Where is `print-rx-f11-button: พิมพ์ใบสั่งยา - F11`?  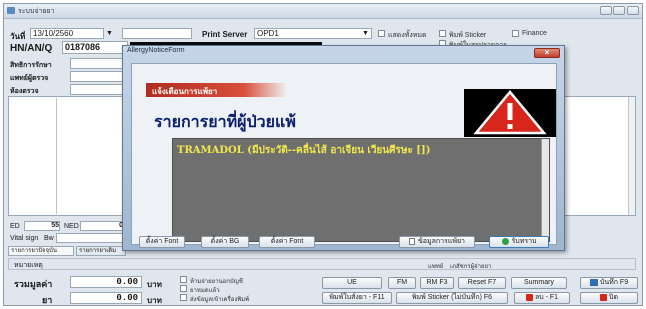
print-rx-f11-button: พิมพ์ใบสั่งยา - F11 is located at coordinates (357, 298).